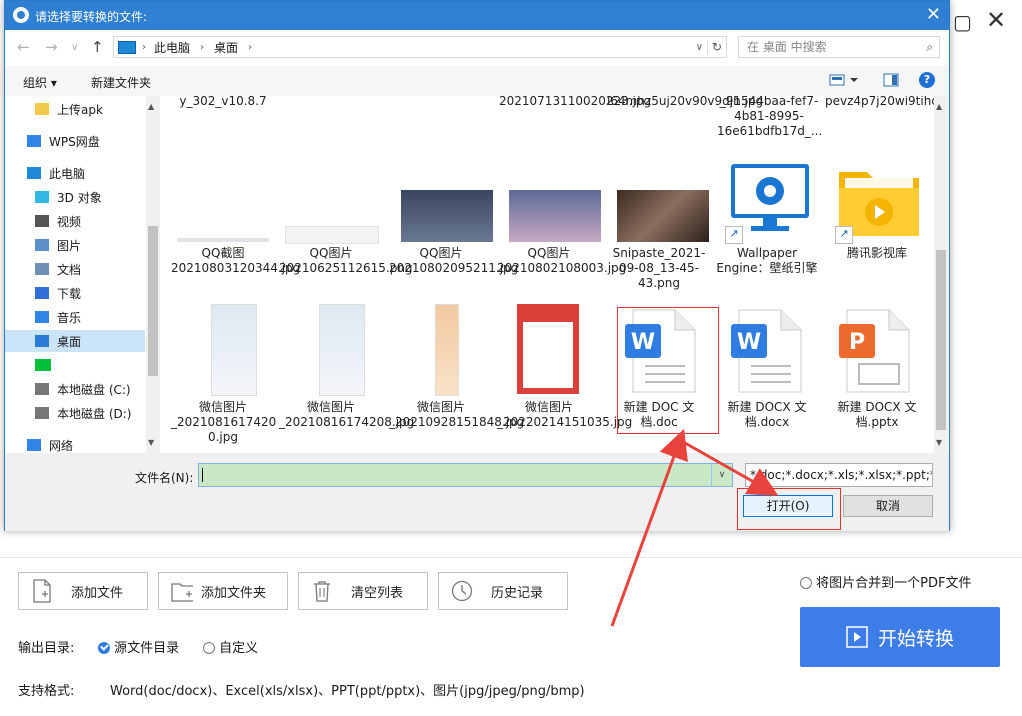 This screenshot has width=1022, height=716. Describe the element at coordinates (694, 527) in the screenshot. I see `annotation-arrows` at that location.